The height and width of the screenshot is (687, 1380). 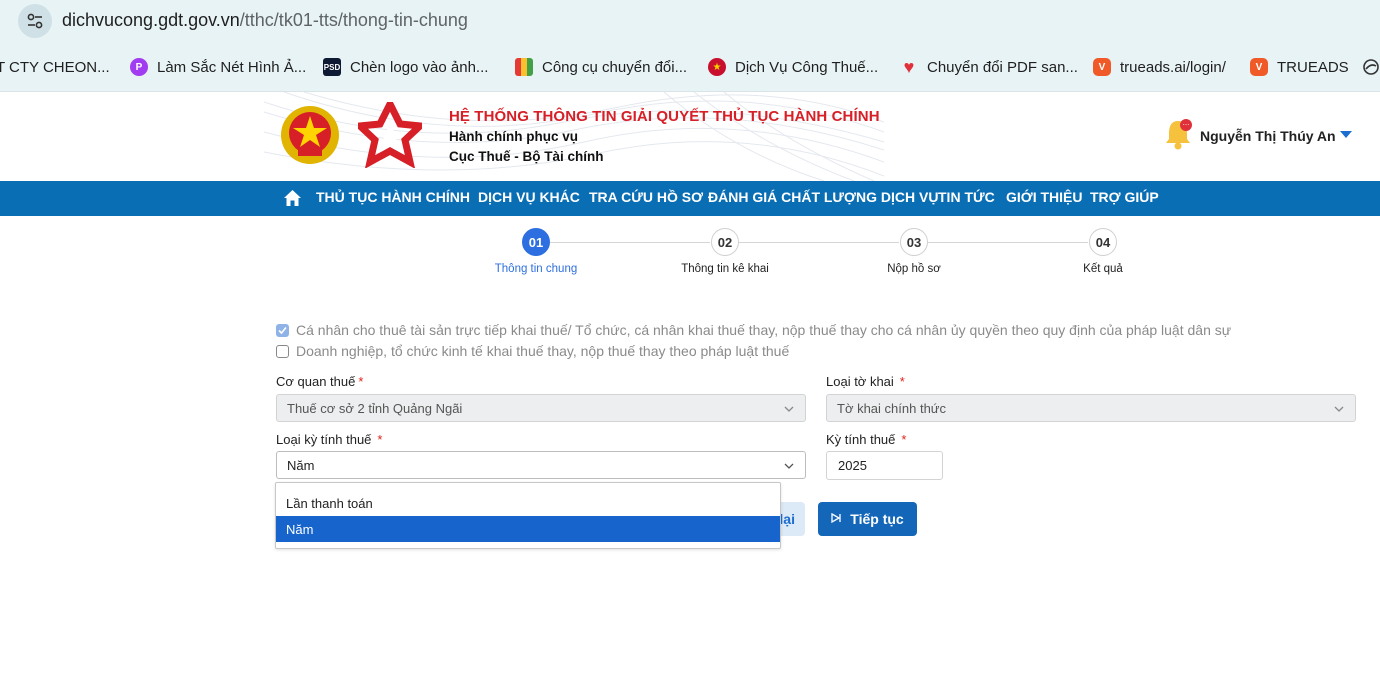 I want to click on nav-item-danh-gia: ĐÁNH GIÁ CHẤT LƯỢNG DỊCH VỤ, so click(x=823, y=197).